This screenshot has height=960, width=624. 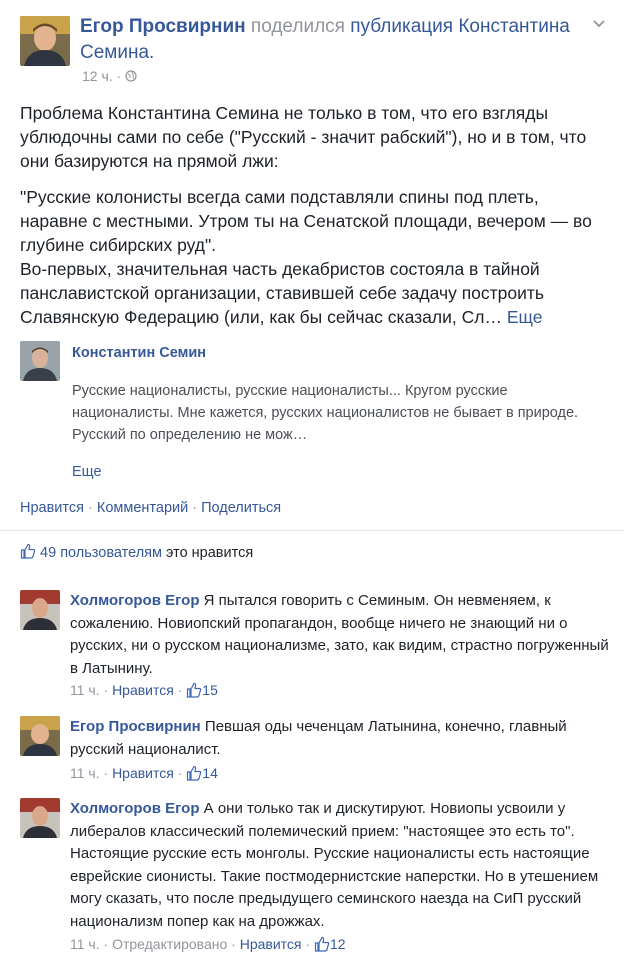 I want to click on see-more-link: Еще, so click(x=525, y=317).